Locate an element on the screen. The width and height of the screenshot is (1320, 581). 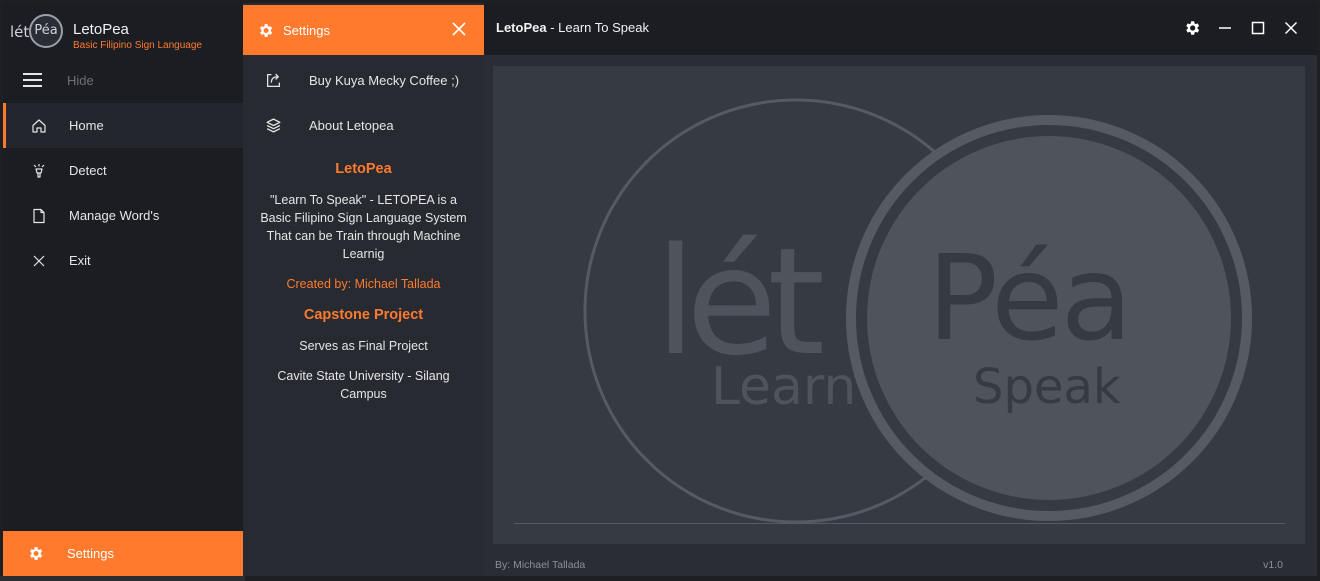
about-school: Cavite State University - Silang Campus is located at coordinates (363, 385).